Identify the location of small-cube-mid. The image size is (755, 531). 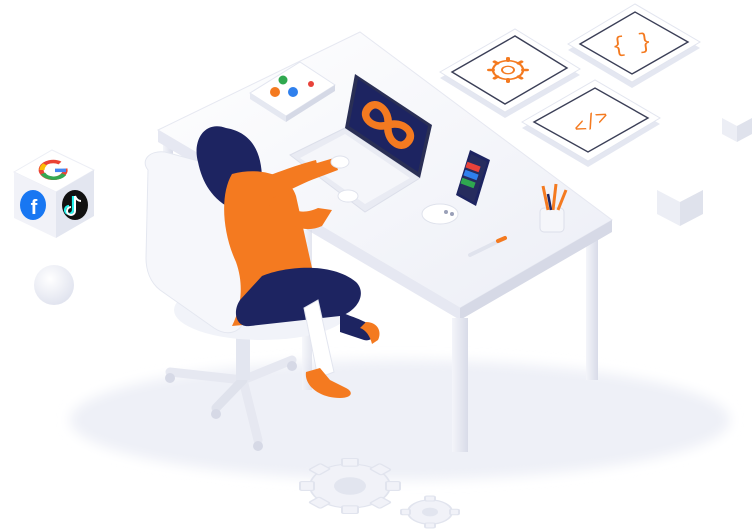
(680, 202).